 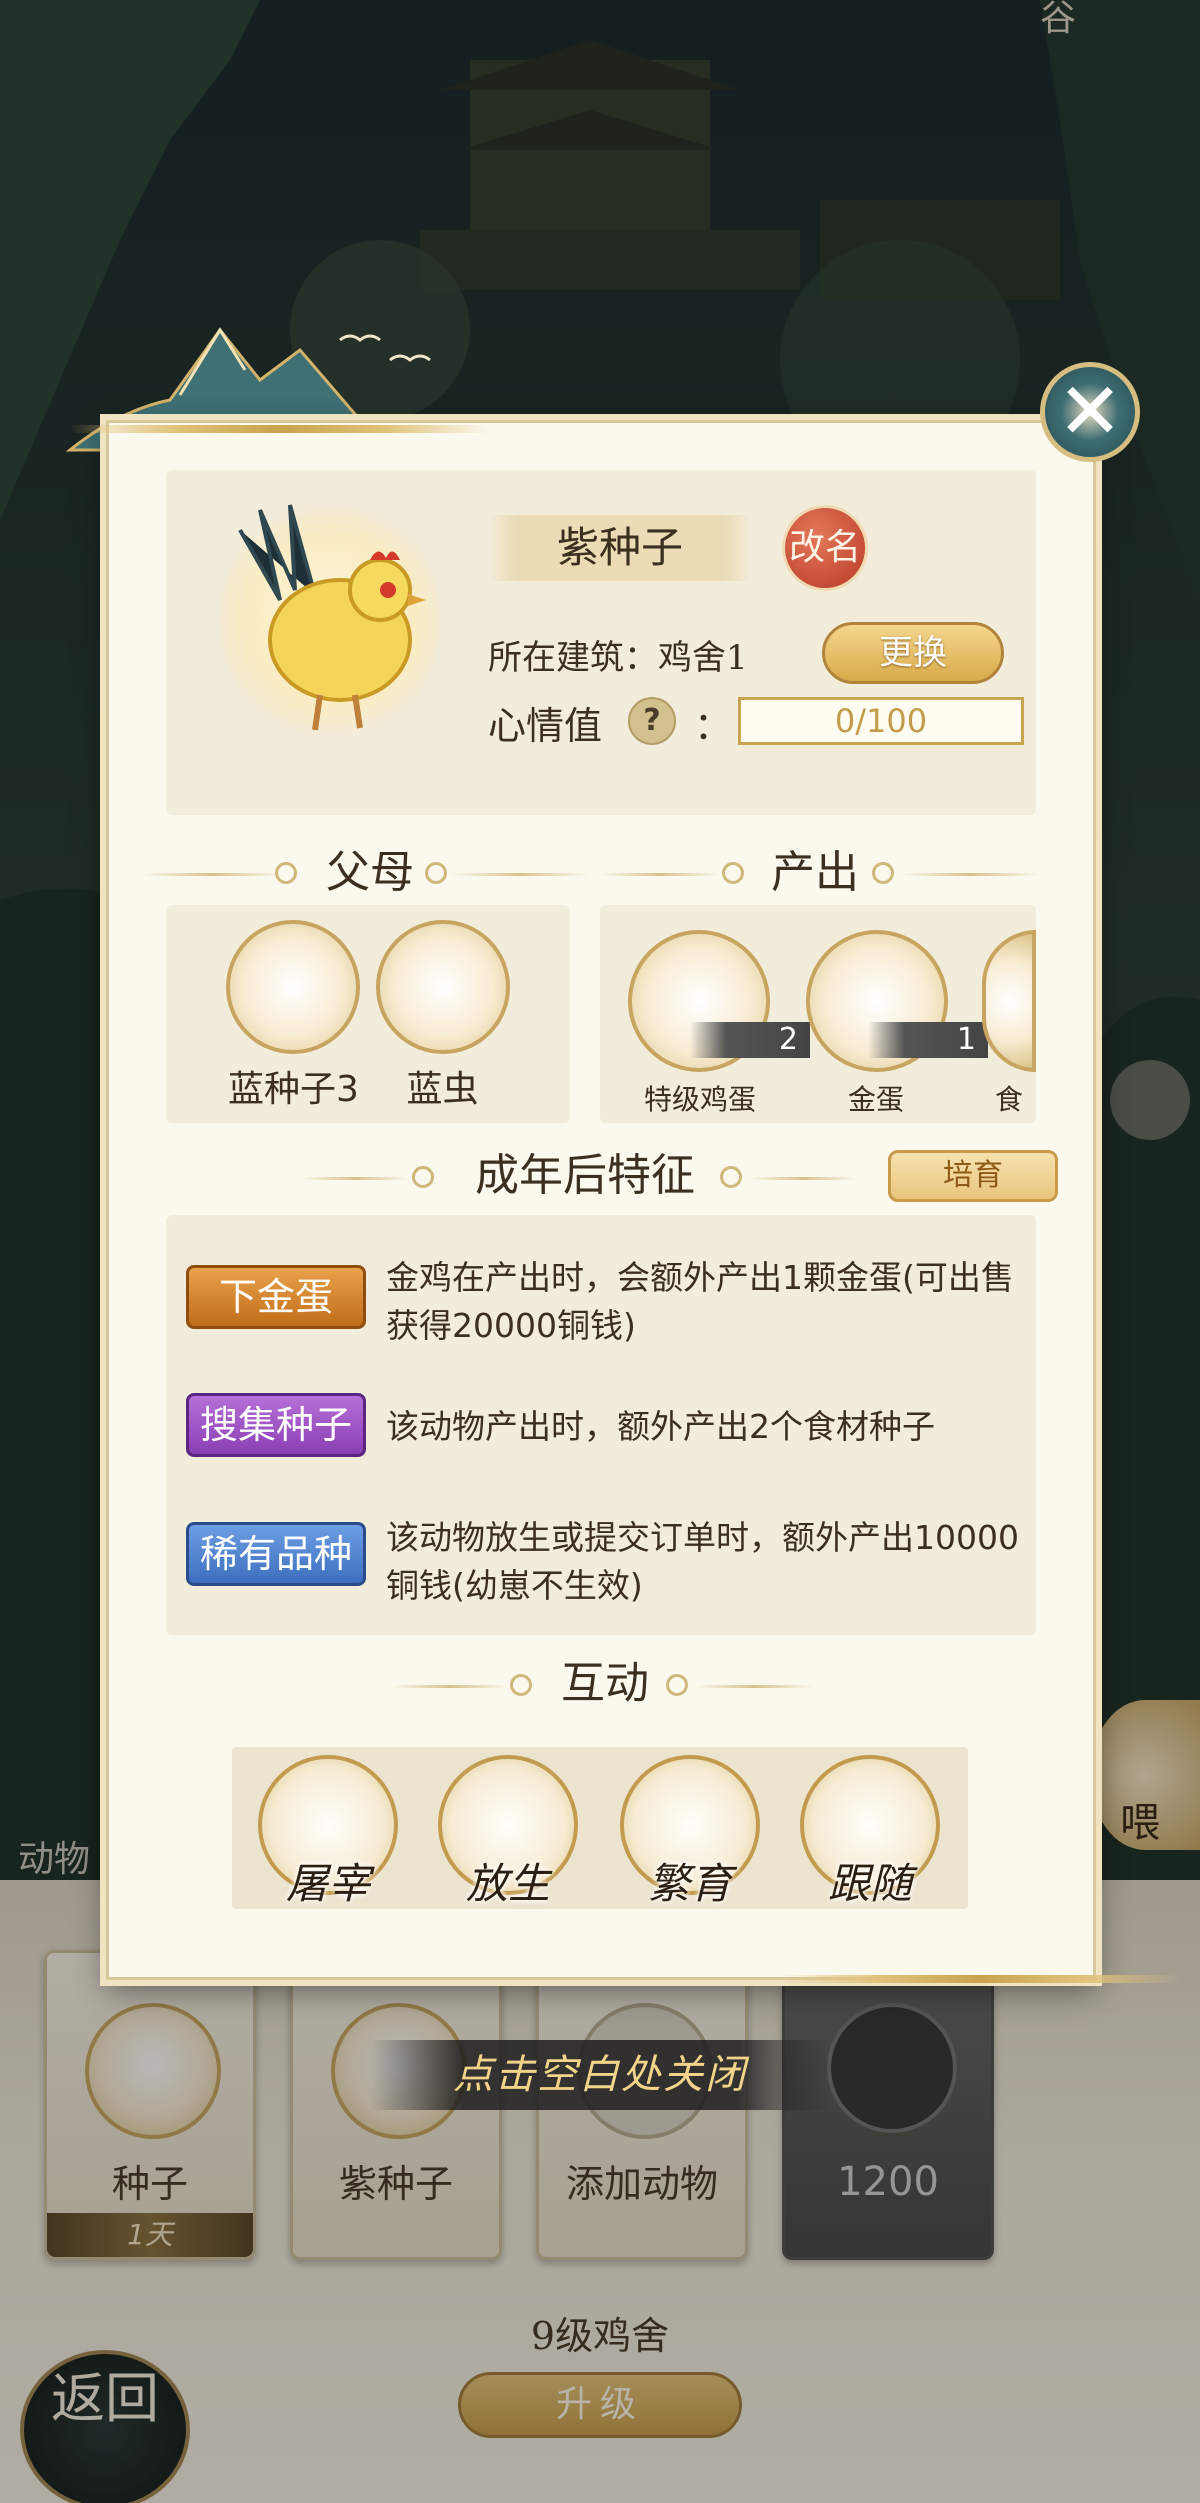 What do you see at coordinates (892, 2068) in the screenshot?
I see `lock-icon` at bounding box center [892, 2068].